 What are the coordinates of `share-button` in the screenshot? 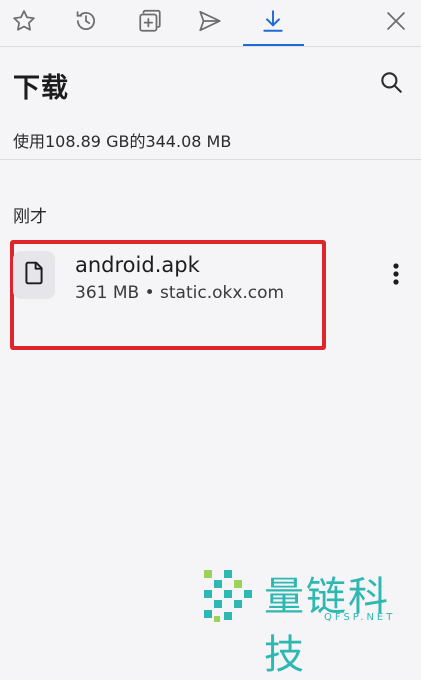 It's located at (210, 21).